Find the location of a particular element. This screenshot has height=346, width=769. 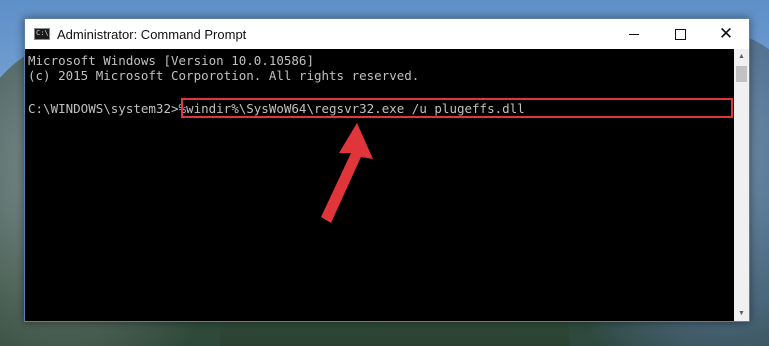

title-bar: C:\. Administrator: Command Prompt ✕ is located at coordinates (387, 34).